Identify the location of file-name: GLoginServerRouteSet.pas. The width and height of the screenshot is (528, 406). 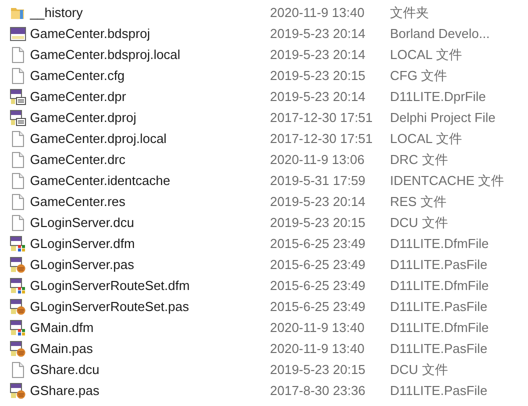
(150, 306).